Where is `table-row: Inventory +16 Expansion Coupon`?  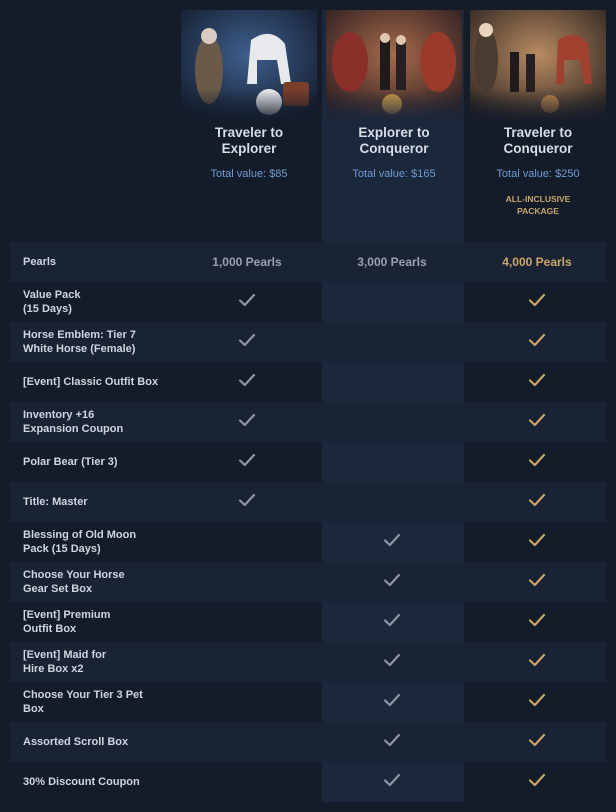 table-row: Inventory +16 Expansion Coupon is located at coordinates (308, 422).